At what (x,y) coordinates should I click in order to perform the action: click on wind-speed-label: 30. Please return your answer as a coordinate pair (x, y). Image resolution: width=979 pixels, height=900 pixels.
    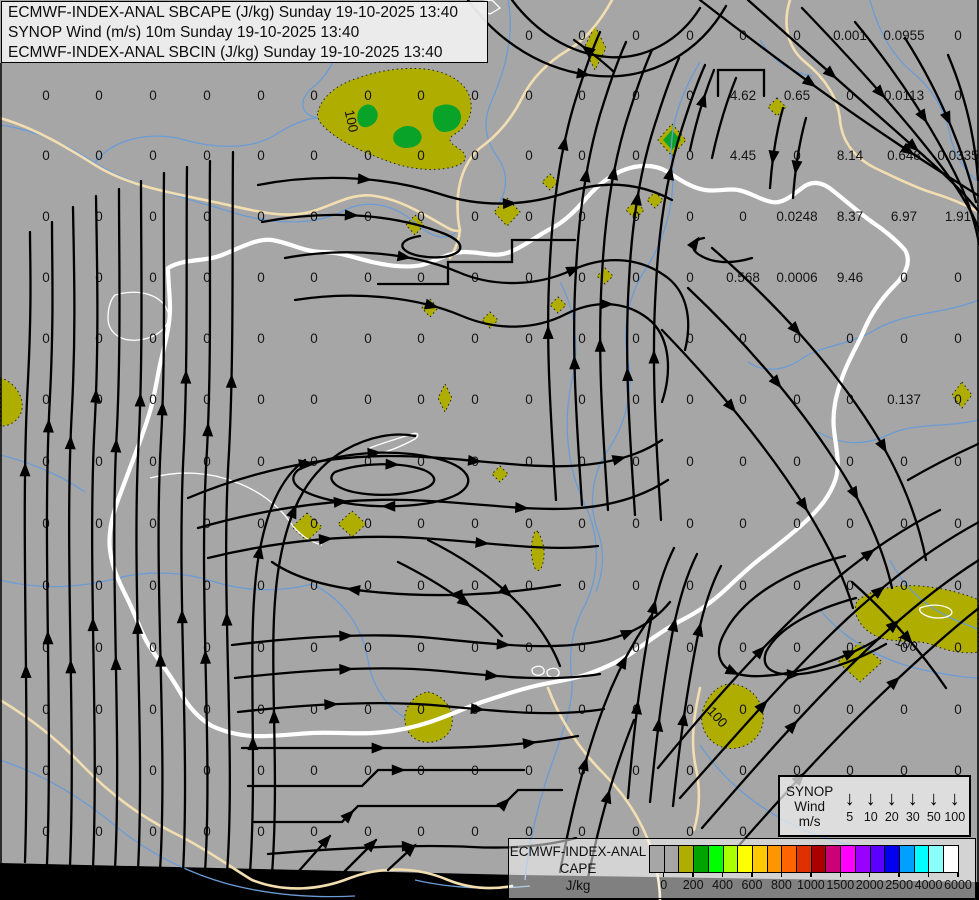
    Looking at the image, I should click on (912, 816).